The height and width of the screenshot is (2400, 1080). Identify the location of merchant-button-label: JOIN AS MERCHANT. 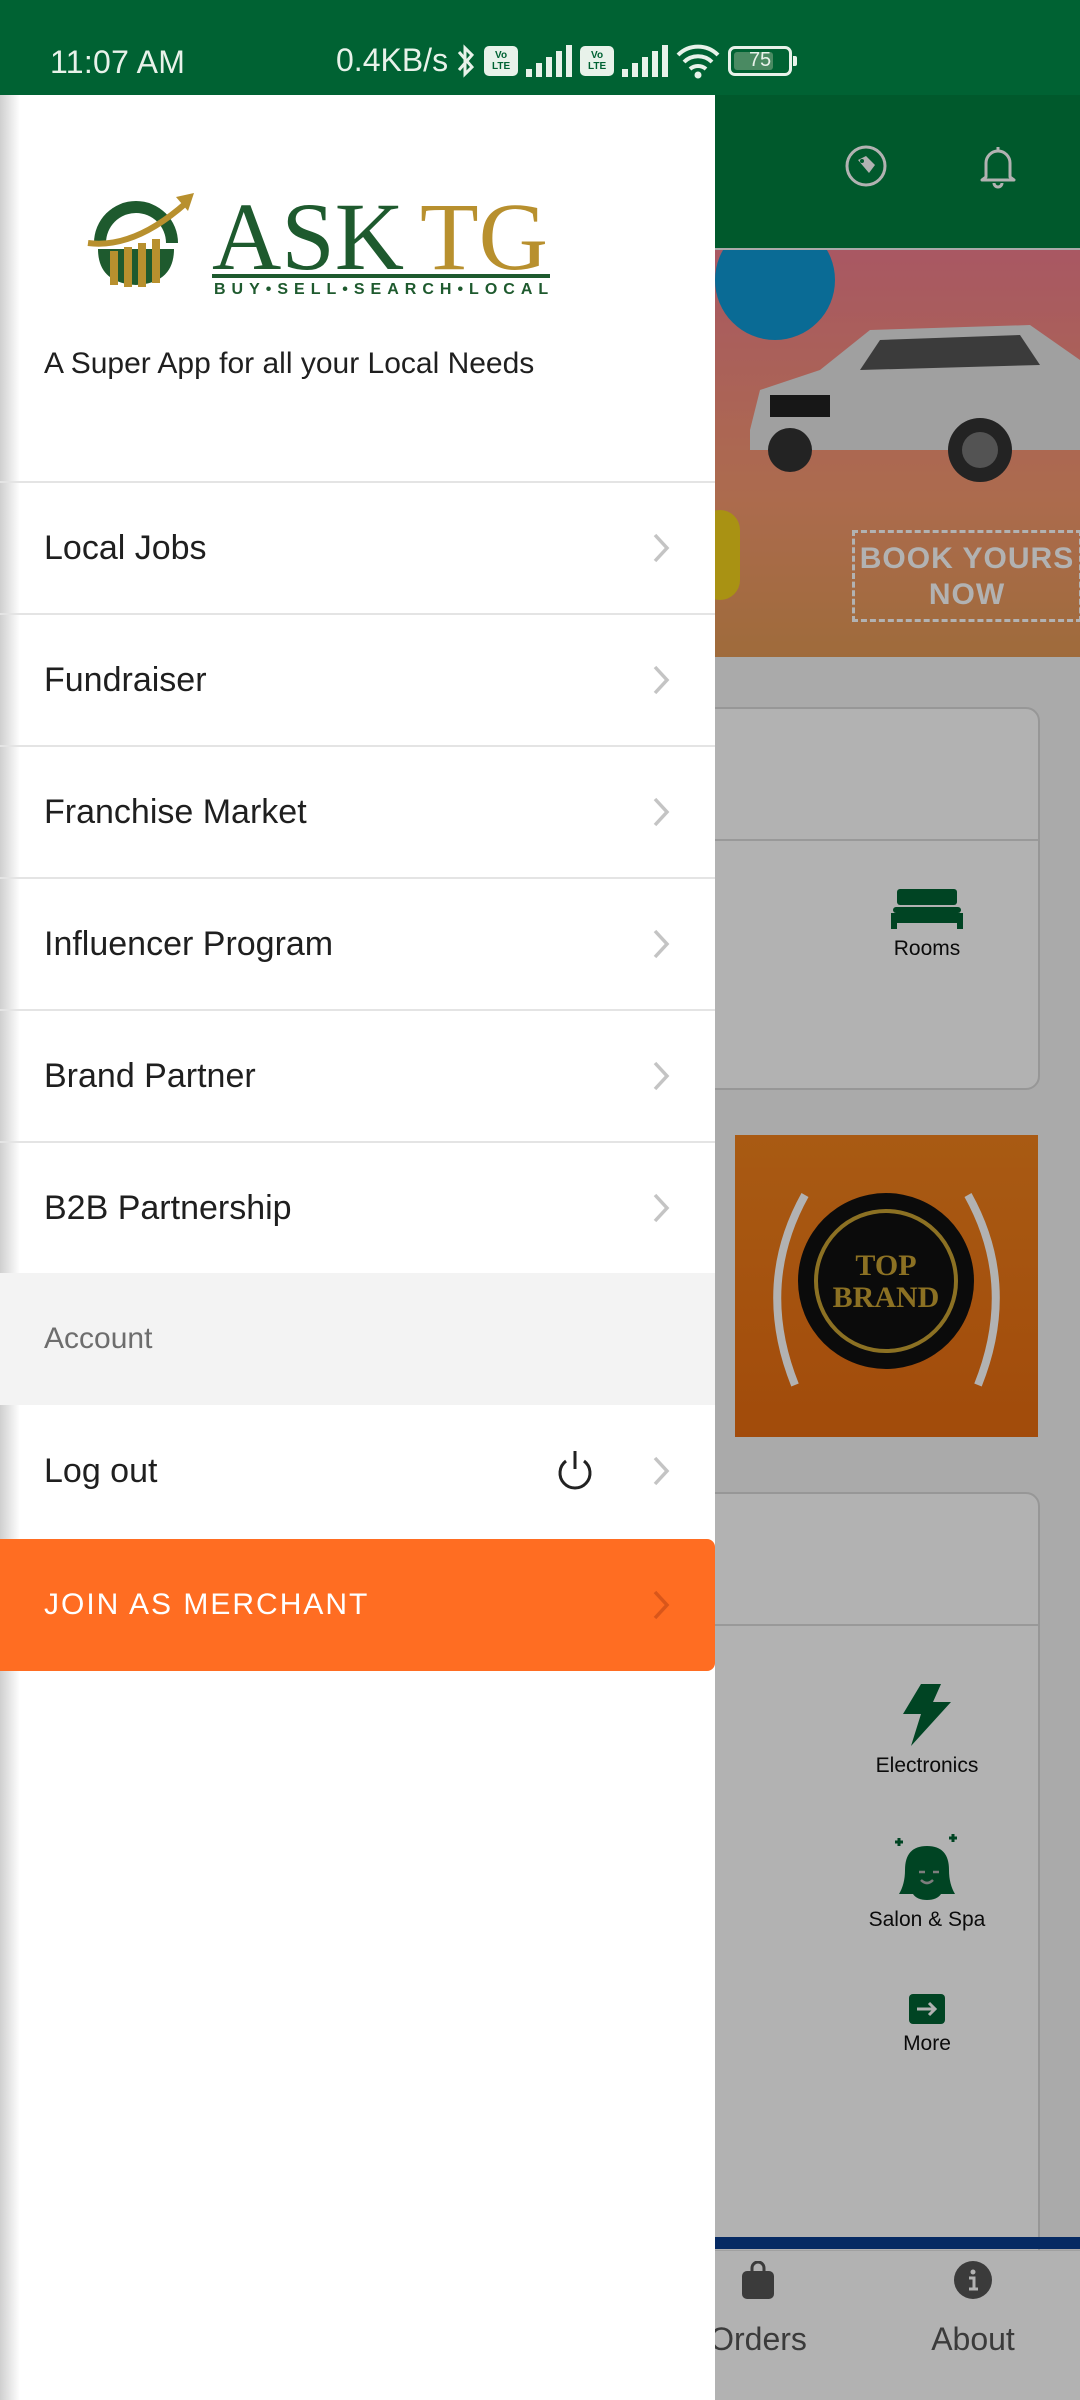
(207, 1604).